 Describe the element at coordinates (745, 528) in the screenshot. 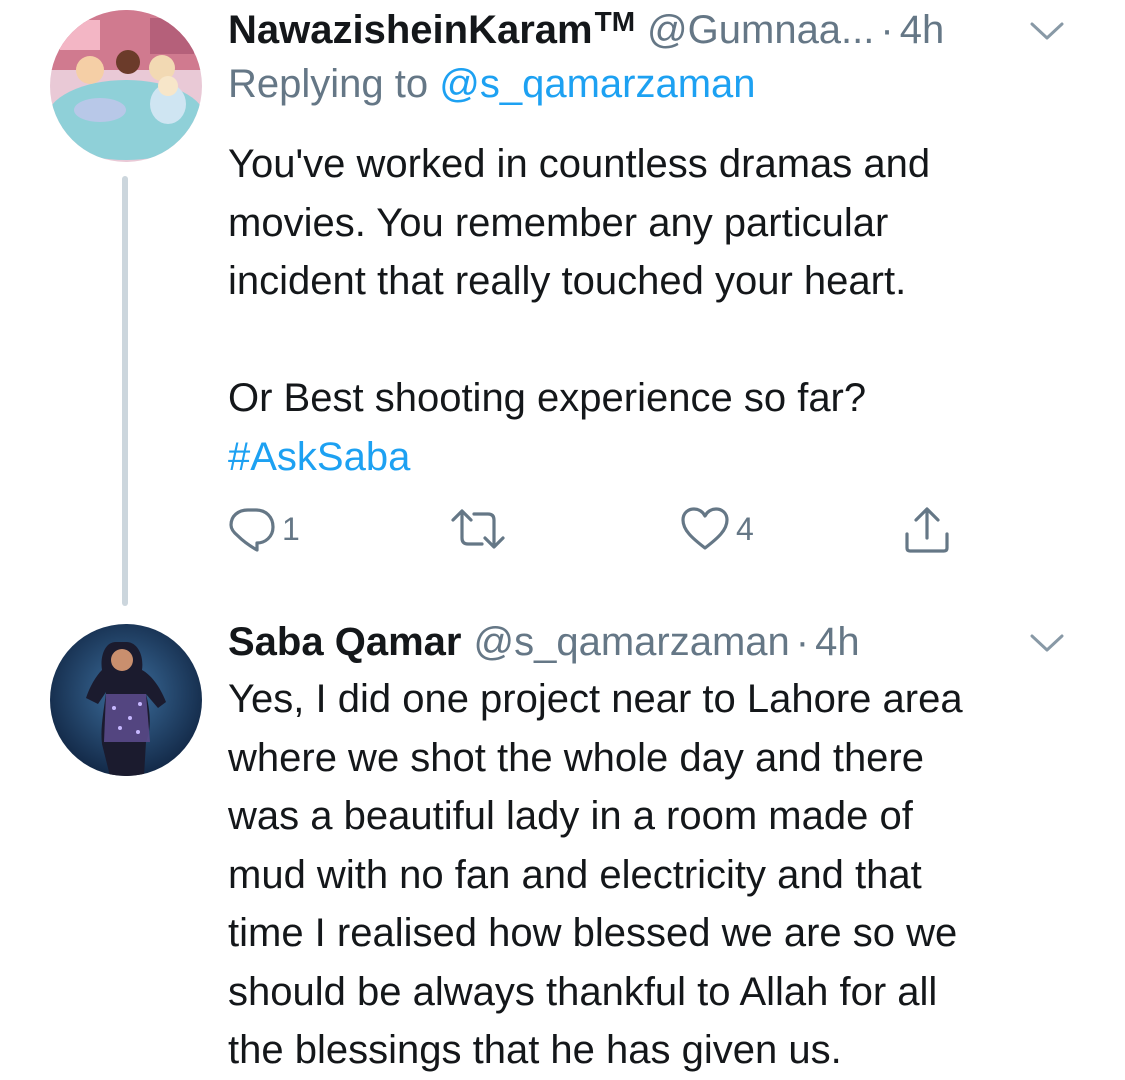

I see `like-count: 4` at that location.